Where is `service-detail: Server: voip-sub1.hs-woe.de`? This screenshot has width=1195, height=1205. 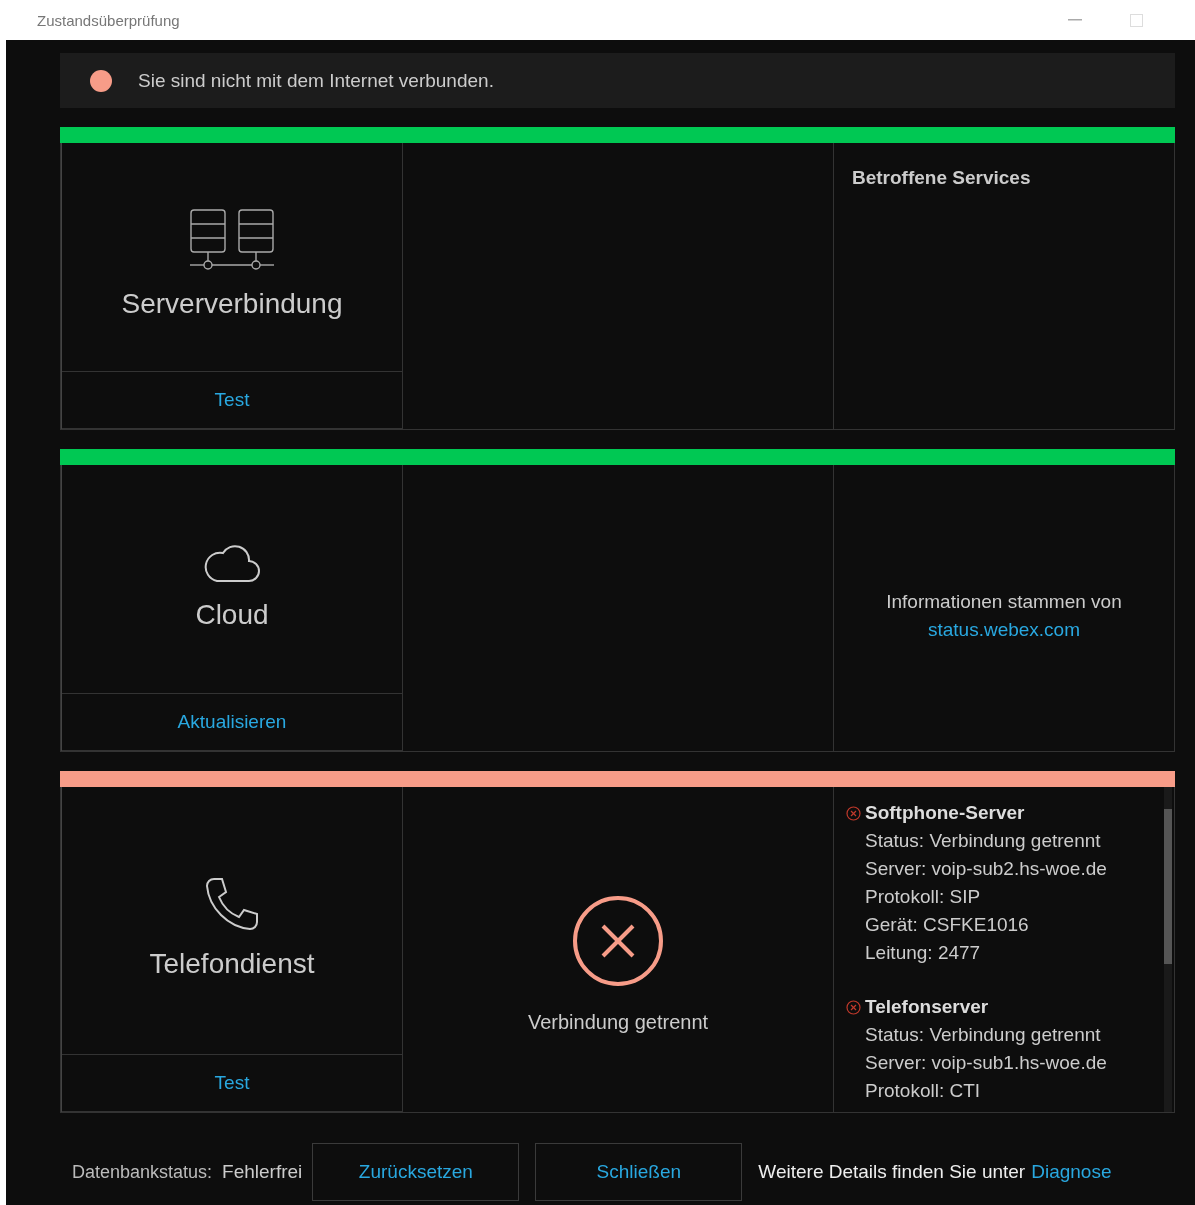 service-detail: Server: voip-sub1.hs-woe.de is located at coordinates (986, 1063).